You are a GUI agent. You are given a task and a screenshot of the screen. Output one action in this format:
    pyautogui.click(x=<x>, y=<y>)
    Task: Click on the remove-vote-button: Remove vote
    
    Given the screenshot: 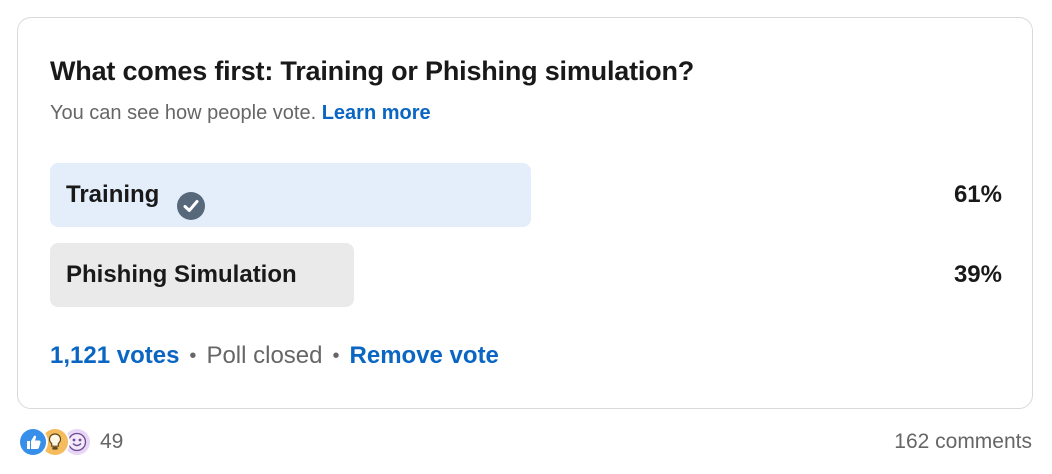 What is the action you would take?
    pyautogui.click(x=424, y=356)
    